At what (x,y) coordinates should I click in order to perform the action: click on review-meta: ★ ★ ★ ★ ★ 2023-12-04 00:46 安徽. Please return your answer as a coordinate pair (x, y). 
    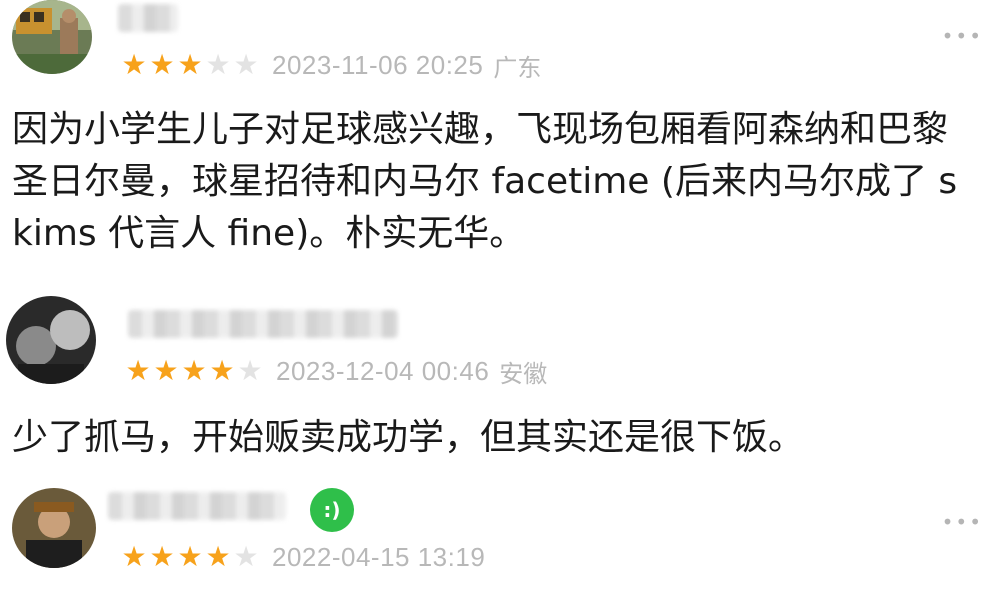
    Looking at the image, I should click on (335, 371).